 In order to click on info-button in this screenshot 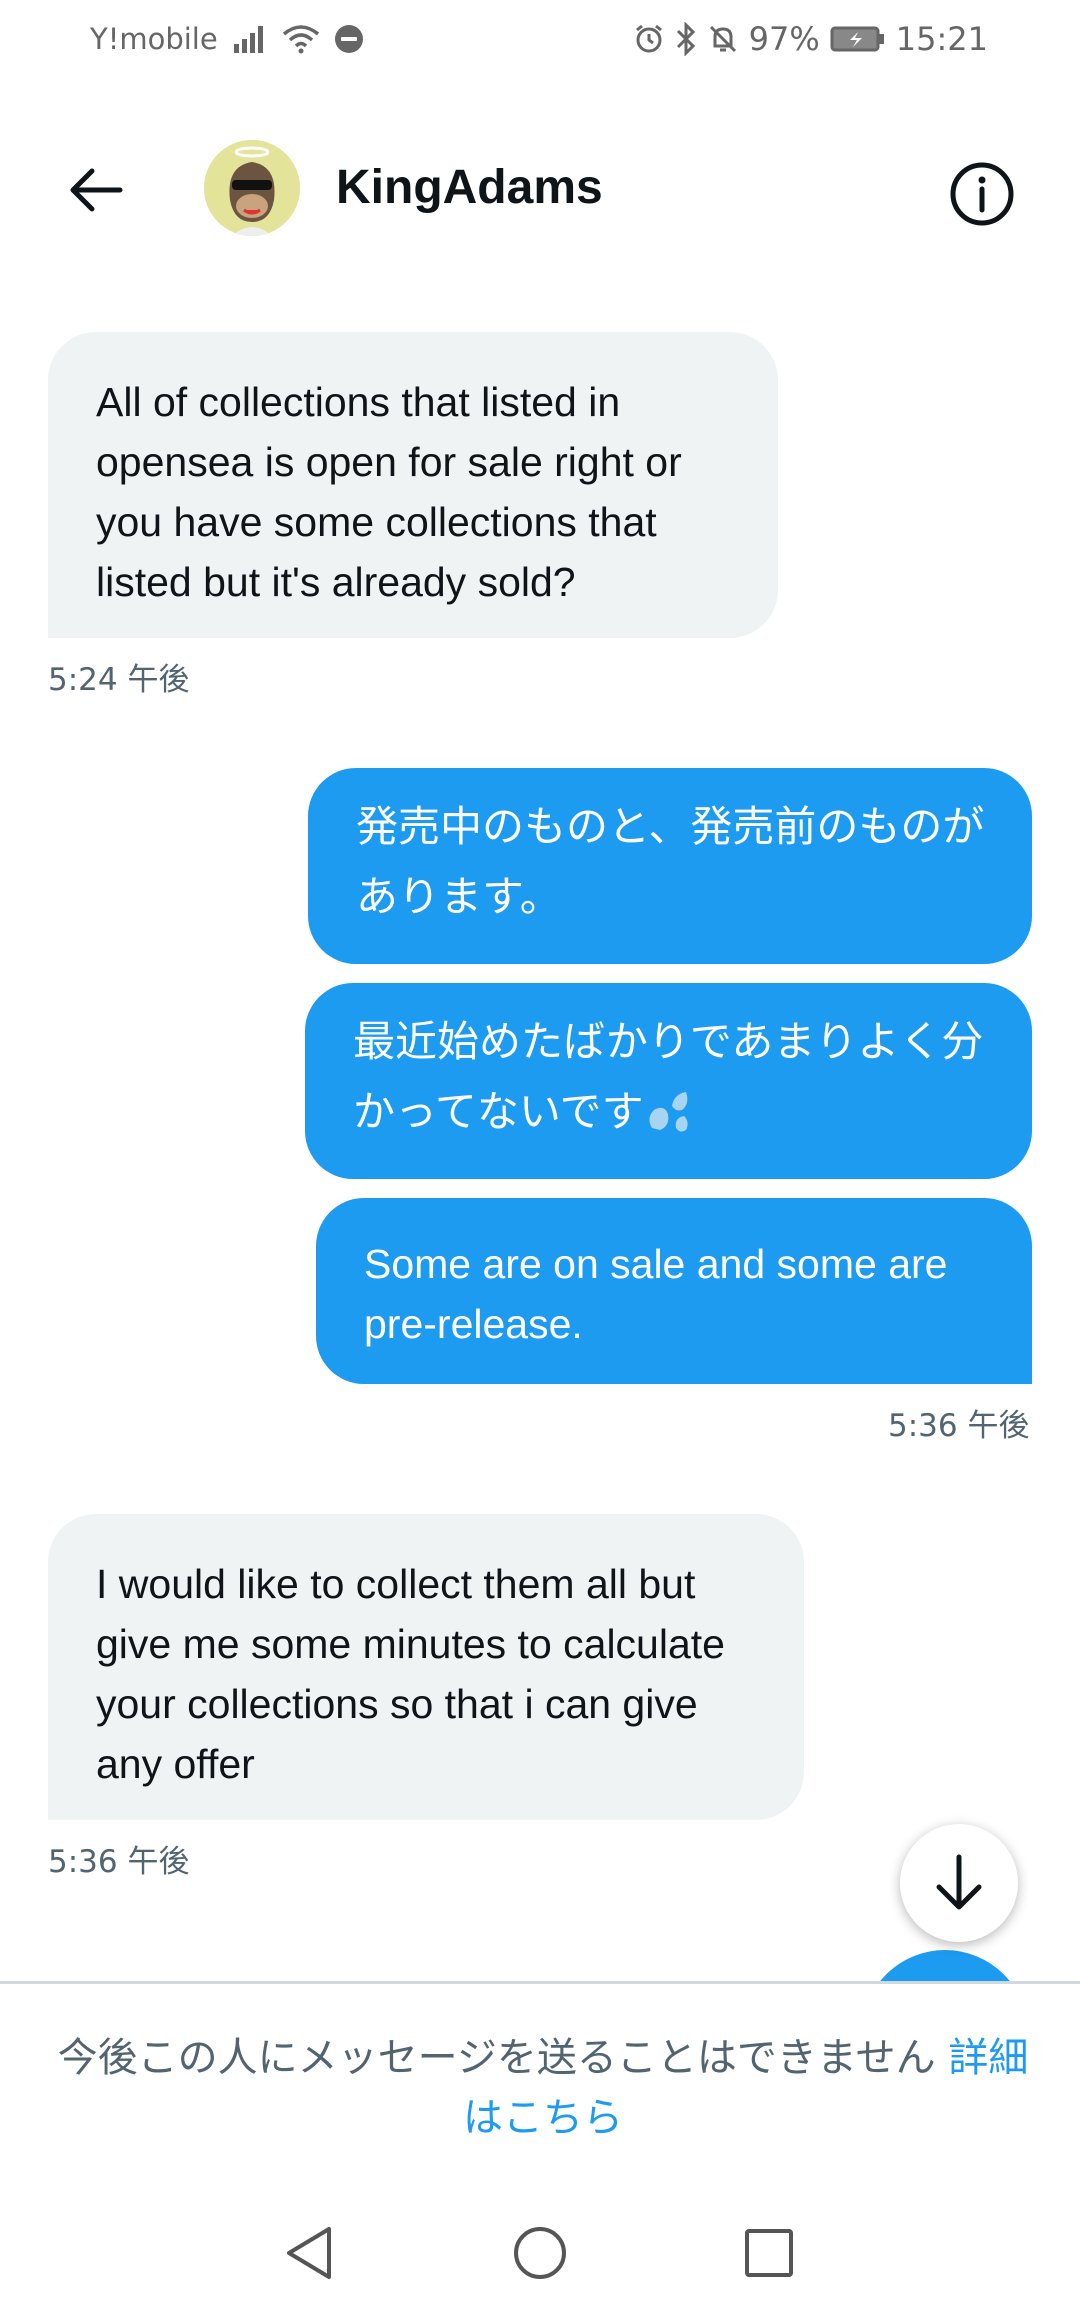, I will do `click(982, 194)`.